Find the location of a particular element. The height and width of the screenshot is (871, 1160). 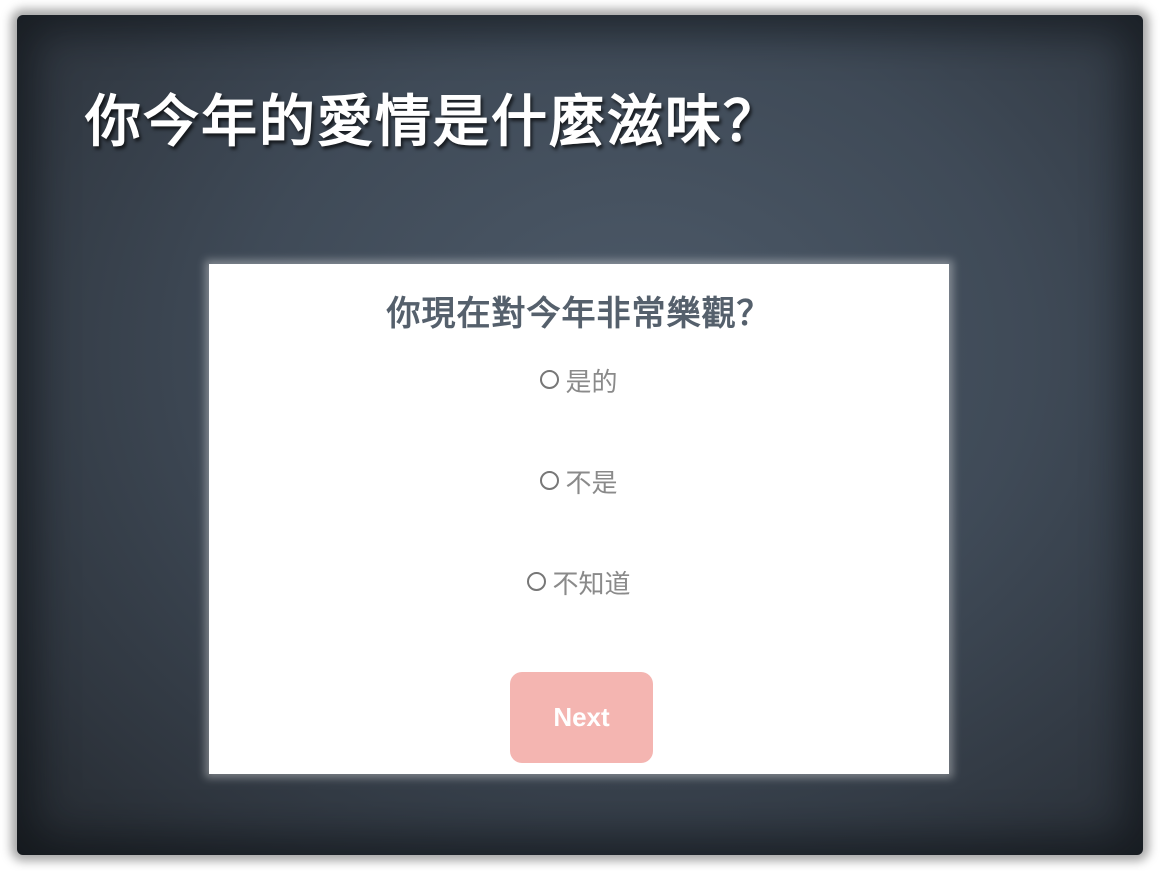

page-headline: 你今年的愛情是什麼滋味？ is located at coordinates (433, 122).